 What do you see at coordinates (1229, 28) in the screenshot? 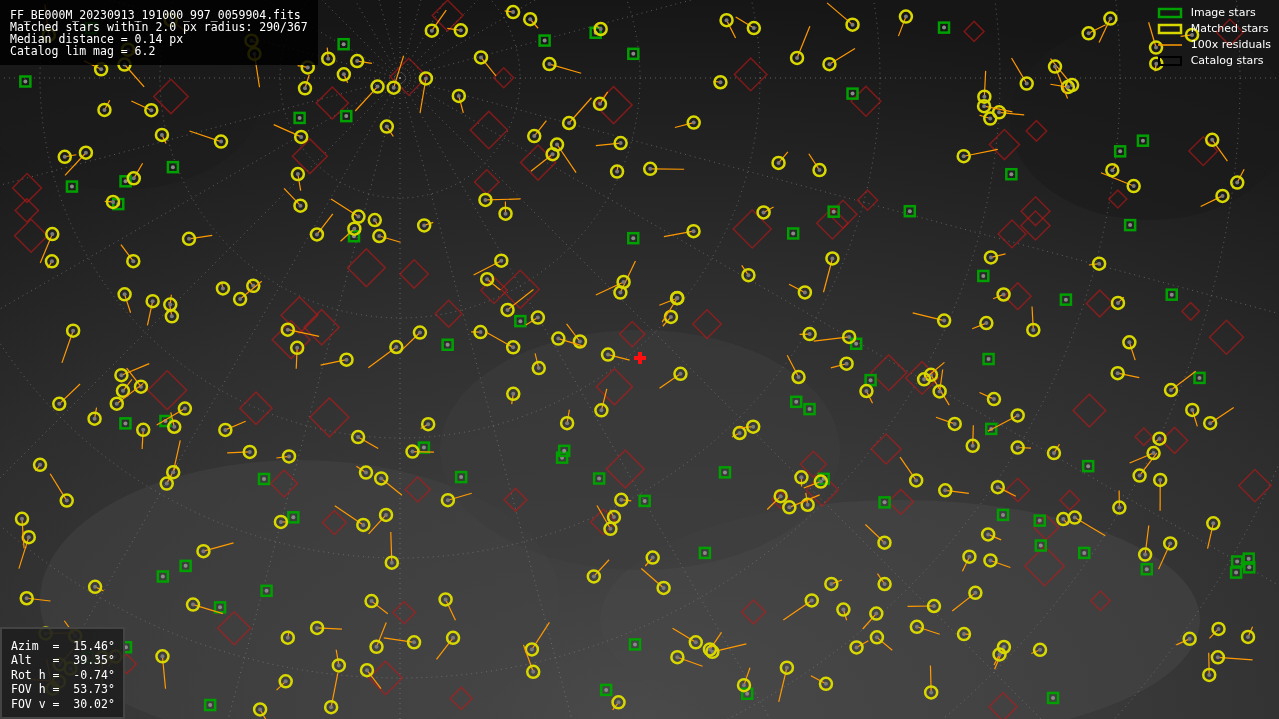
I see `legend-label: Matched stars` at bounding box center [1229, 28].